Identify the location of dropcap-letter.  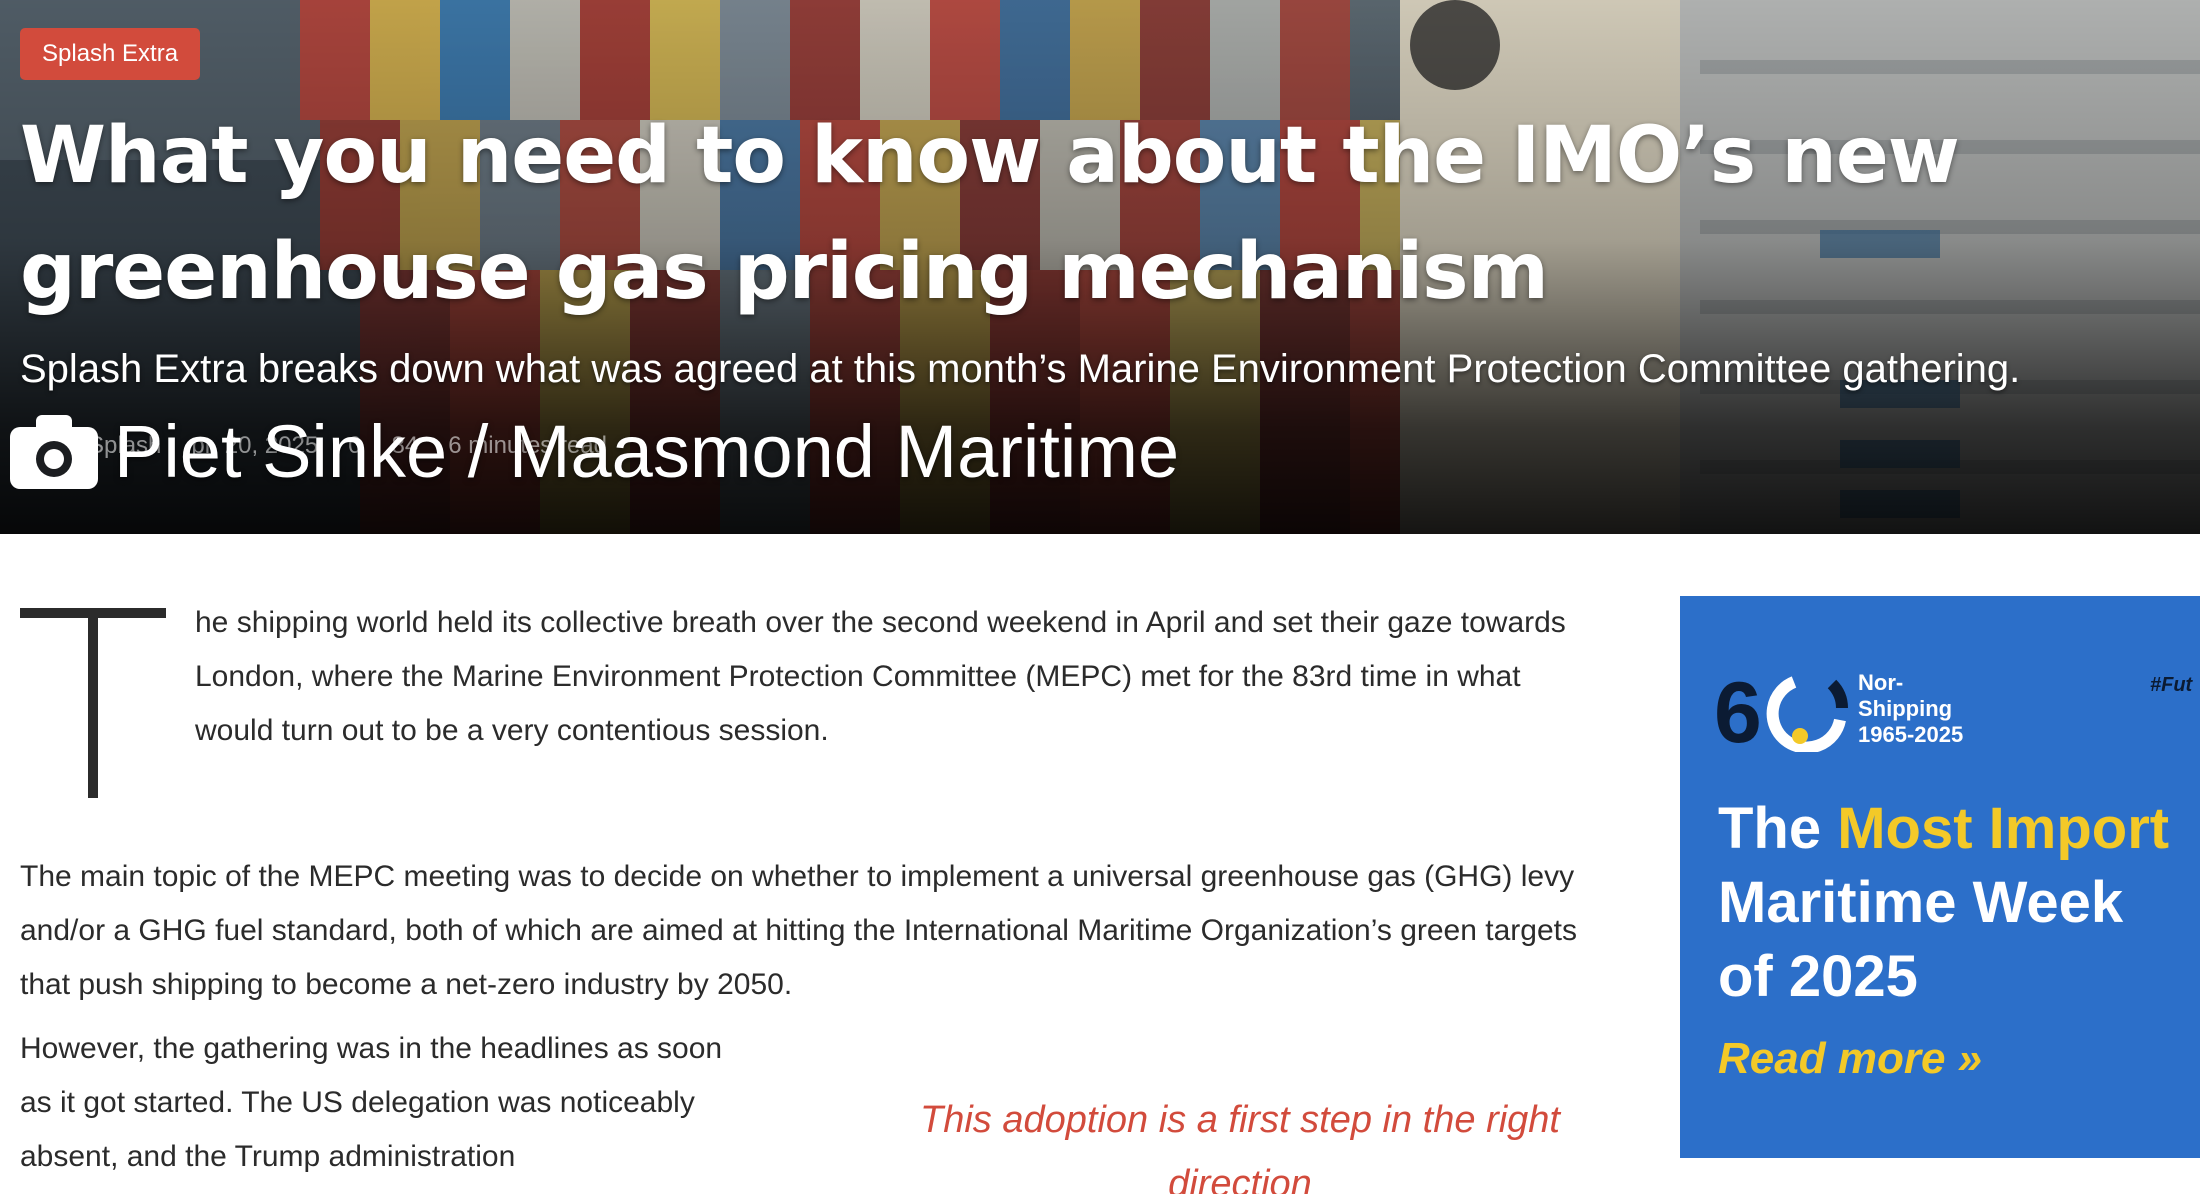
(93, 703).